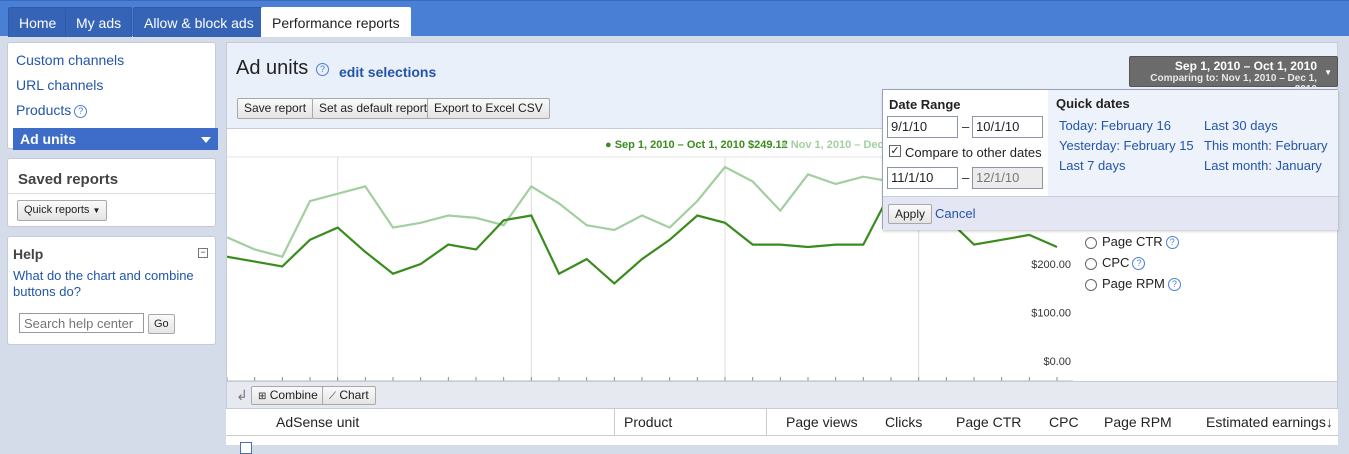  Describe the element at coordinates (1064, 422) in the screenshot. I see `column-header-cpc: CPC` at that location.